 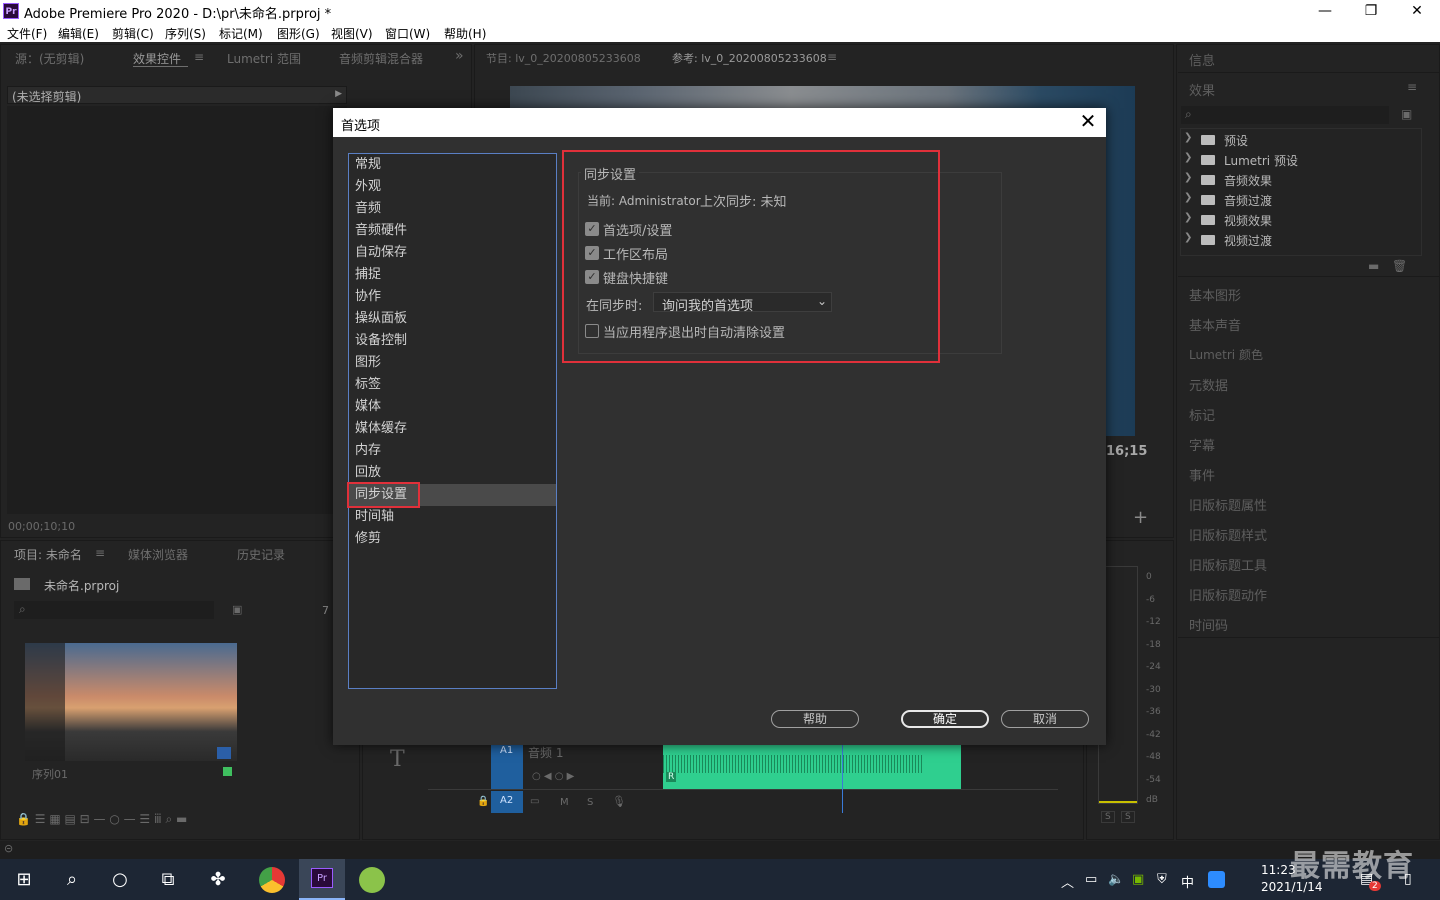 What do you see at coordinates (381, 253) in the screenshot?
I see `category-auto-save: 自动保存` at bounding box center [381, 253].